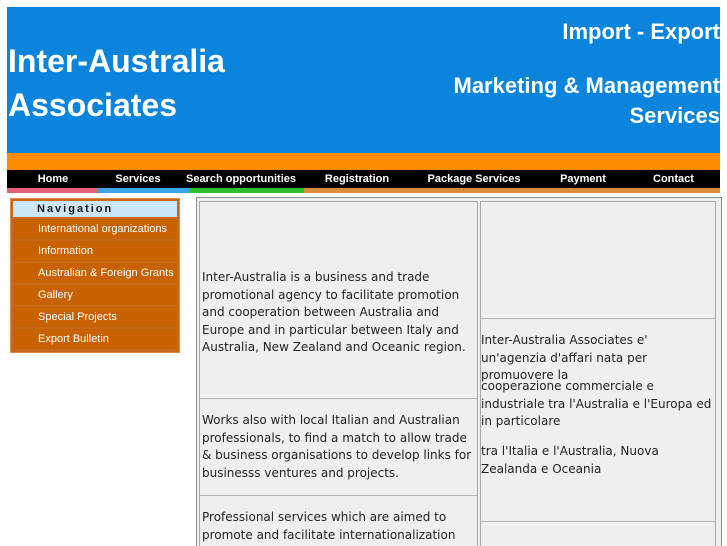 This screenshot has width=727, height=546. What do you see at coordinates (95, 317) in the screenshot?
I see `sidebar-item-special-projects: Special Projects` at bounding box center [95, 317].